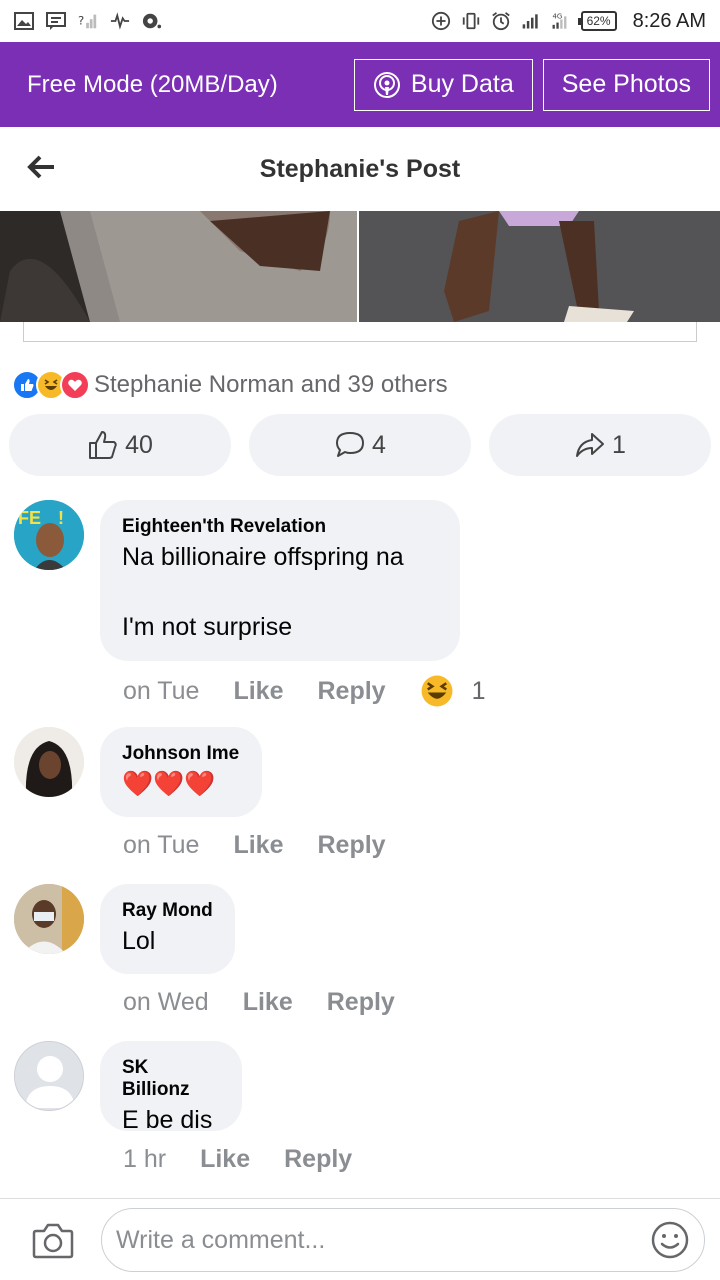 The width and height of the screenshot is (720, 1280). I want to click on buy-data-button: Buy Data, so click(443, 84).